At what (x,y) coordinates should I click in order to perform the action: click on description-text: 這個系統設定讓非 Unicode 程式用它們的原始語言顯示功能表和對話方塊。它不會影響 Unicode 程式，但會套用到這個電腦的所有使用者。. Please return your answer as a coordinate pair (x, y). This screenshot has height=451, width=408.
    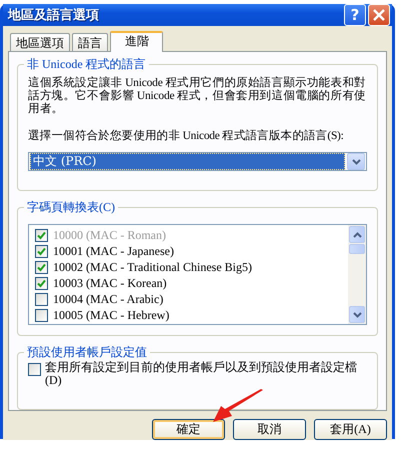
    Looking at the image, I should click on (197, 96).